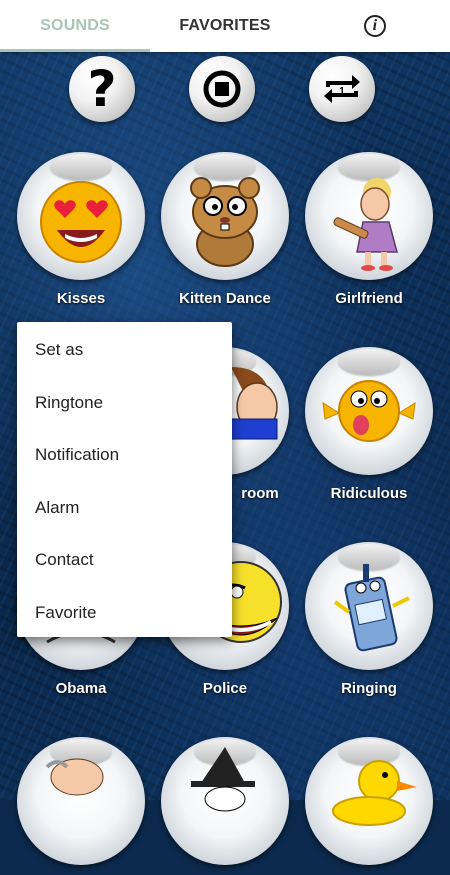 The width and height of the screenshot is (450, 875). Describe the element at coordinates (225, 688) in the screenshot. I see `sound-label: Police` at that location.